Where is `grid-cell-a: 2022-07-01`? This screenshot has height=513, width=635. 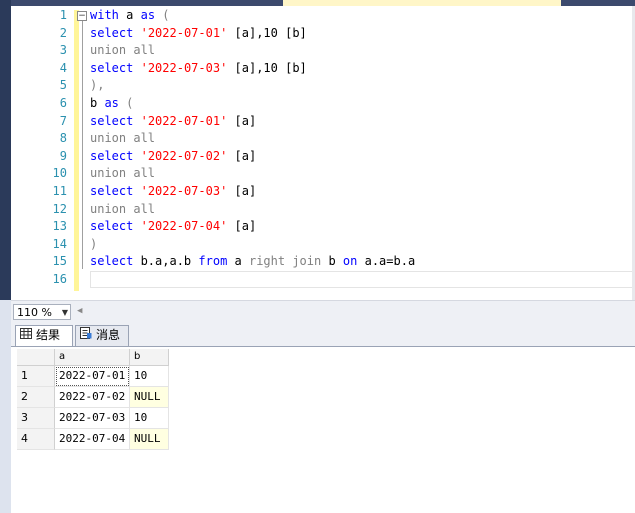
grid-cell-a: 2022-07-01 is located at coordinates (92, 376).